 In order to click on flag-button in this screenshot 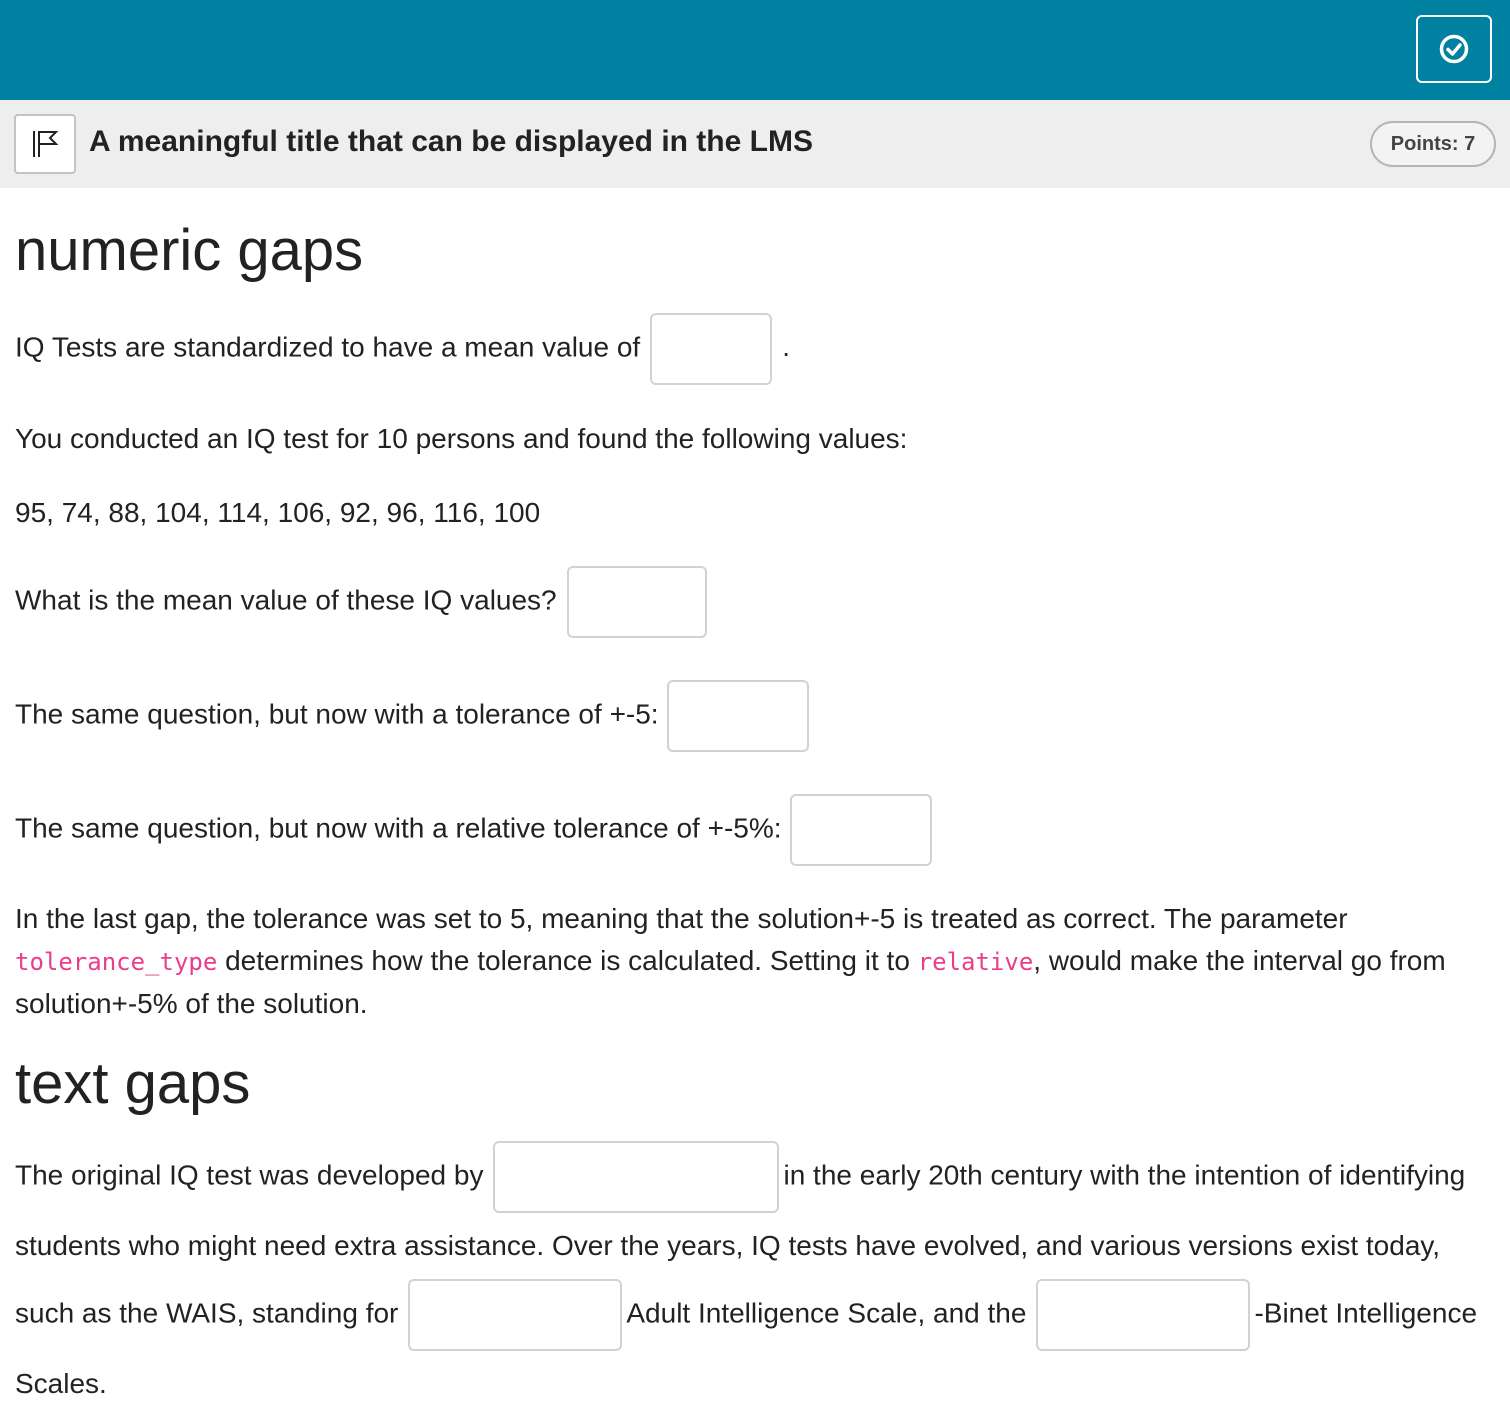, I will do `click(45, 144)`.